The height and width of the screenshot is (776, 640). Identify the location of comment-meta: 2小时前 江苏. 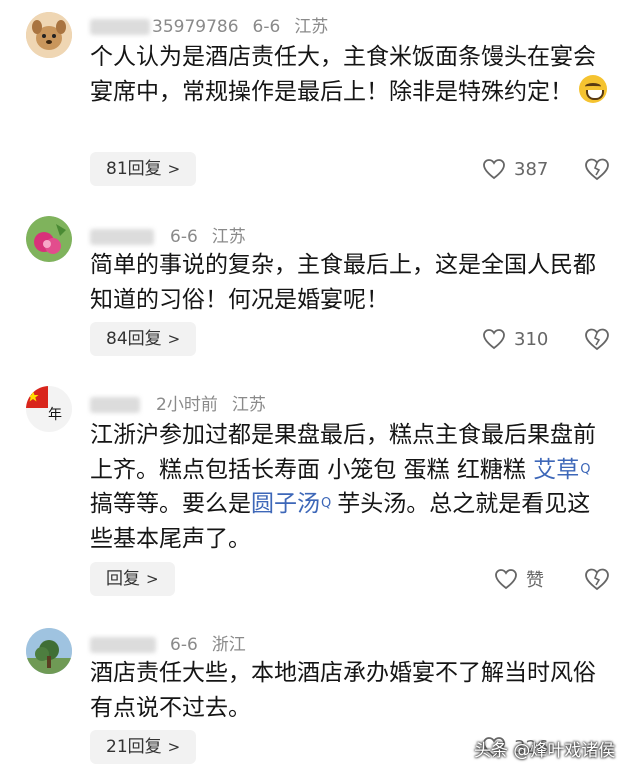
(185, 402).